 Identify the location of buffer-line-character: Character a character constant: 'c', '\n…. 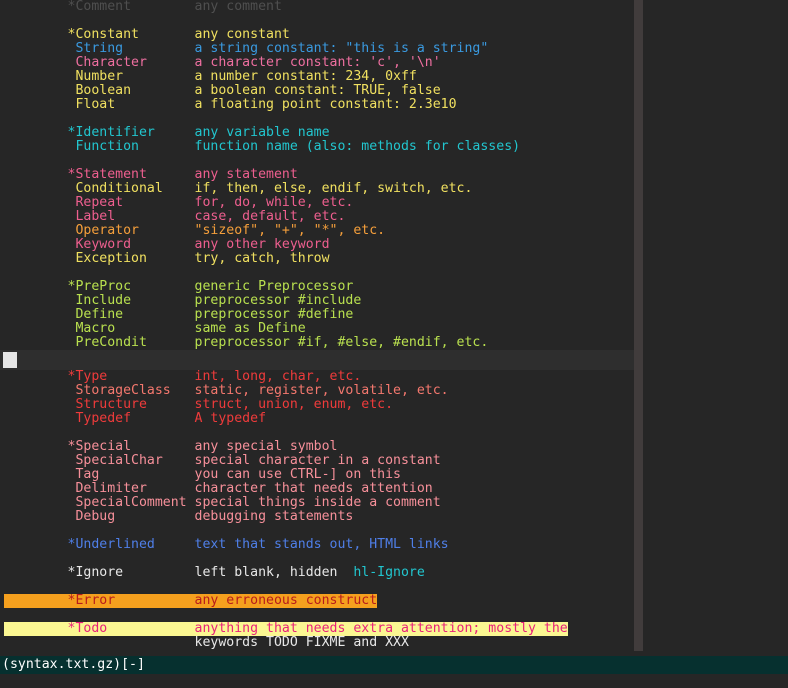
(317, 63).